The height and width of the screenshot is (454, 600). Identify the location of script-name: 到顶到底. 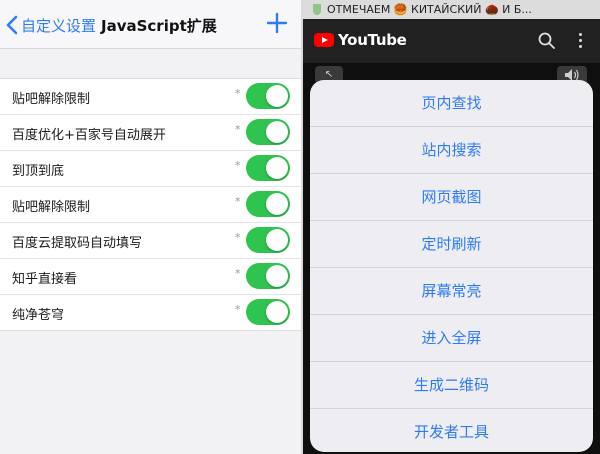
(38, 171).